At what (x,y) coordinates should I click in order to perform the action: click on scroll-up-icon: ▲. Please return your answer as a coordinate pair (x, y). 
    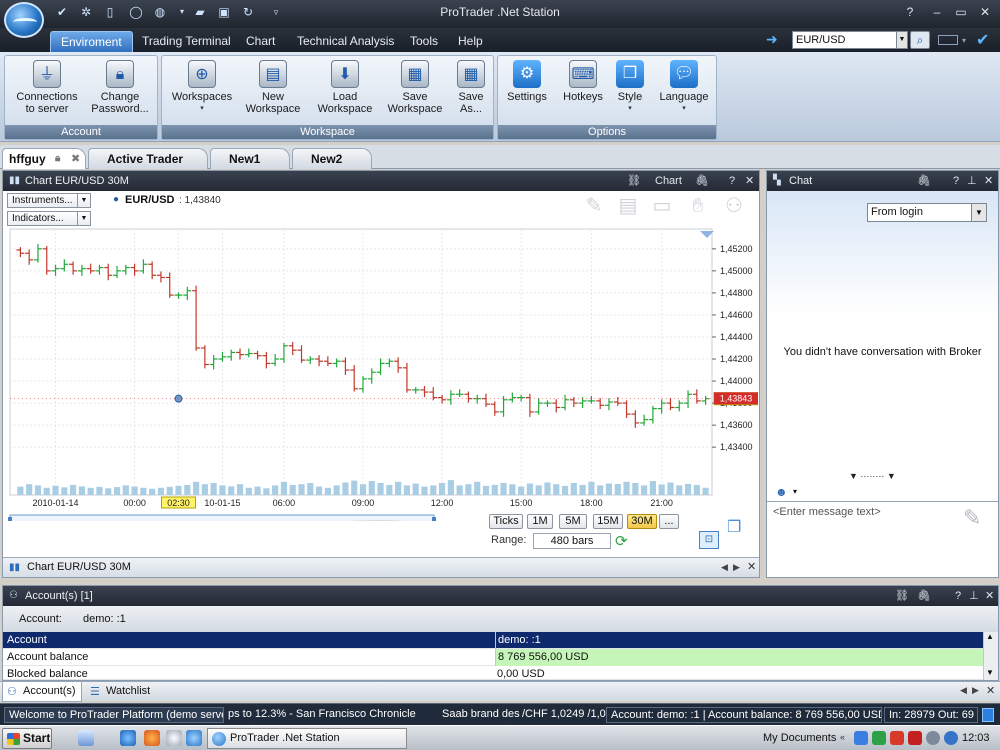
    Looking at the image, I should click on (990, 636).